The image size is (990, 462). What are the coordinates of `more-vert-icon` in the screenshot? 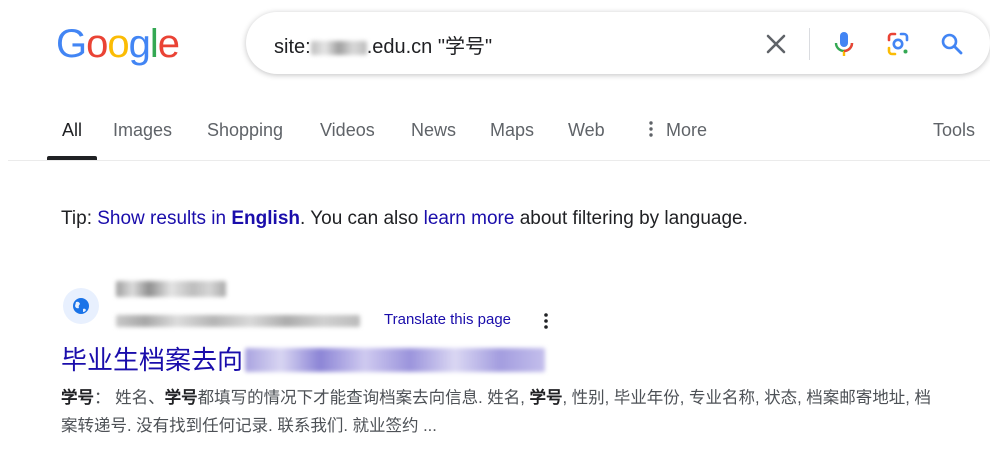 It's located at (546, 321).